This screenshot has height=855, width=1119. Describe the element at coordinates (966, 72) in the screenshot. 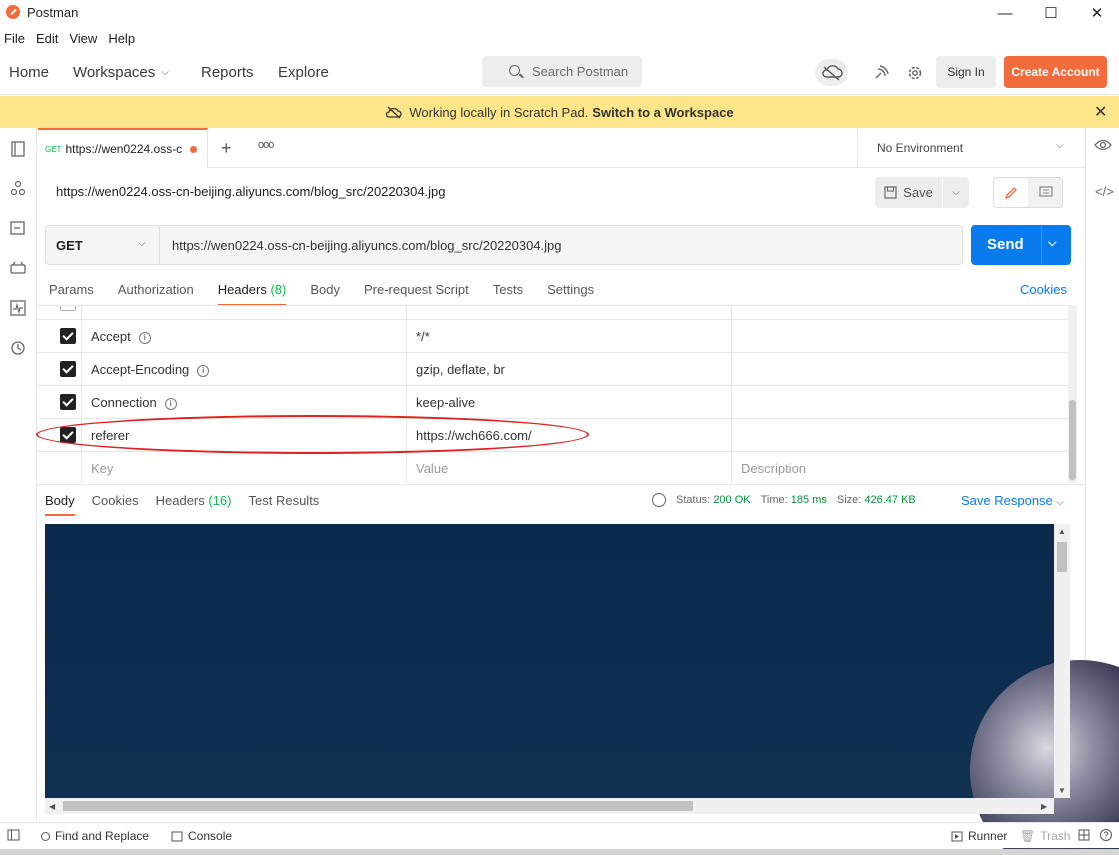

I see `sign-in-button: Sign In` at that location.